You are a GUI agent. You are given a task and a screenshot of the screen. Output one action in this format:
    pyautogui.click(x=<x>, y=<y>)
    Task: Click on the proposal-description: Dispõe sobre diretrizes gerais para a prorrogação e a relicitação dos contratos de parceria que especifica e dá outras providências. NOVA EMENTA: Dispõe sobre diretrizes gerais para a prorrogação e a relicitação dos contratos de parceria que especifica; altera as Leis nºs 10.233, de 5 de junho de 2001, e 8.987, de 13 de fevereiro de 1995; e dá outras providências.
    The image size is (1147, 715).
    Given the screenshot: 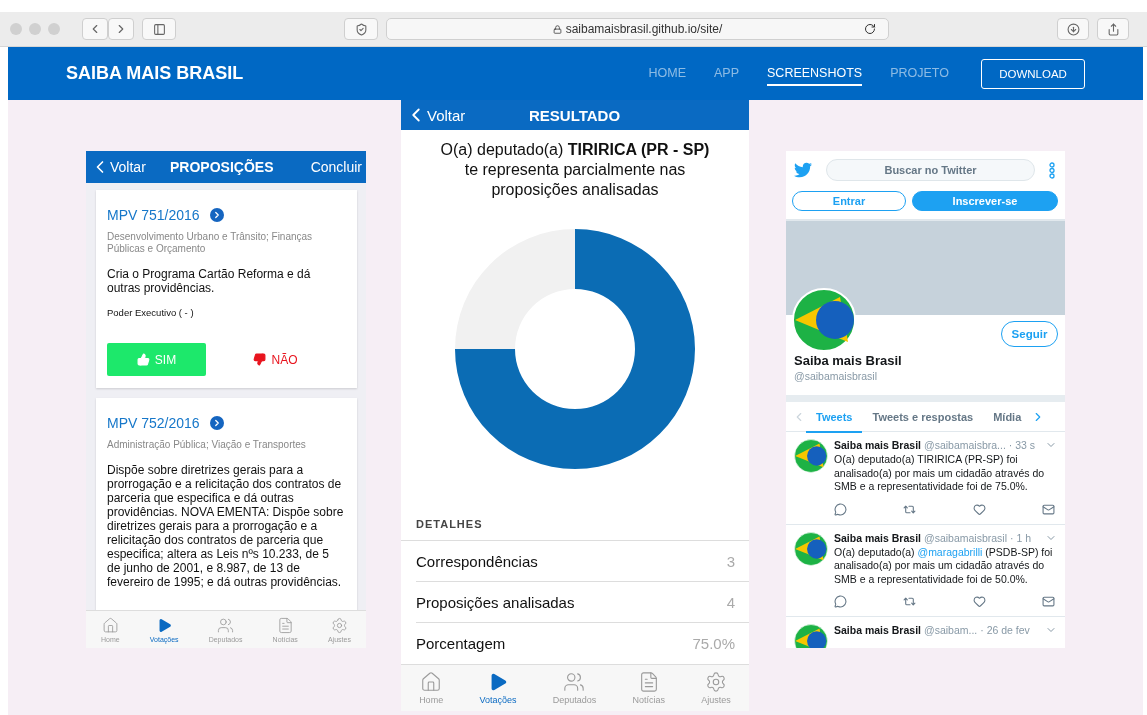 What is the action you would take?
    pyautogui.click(x=226, y=526)
    